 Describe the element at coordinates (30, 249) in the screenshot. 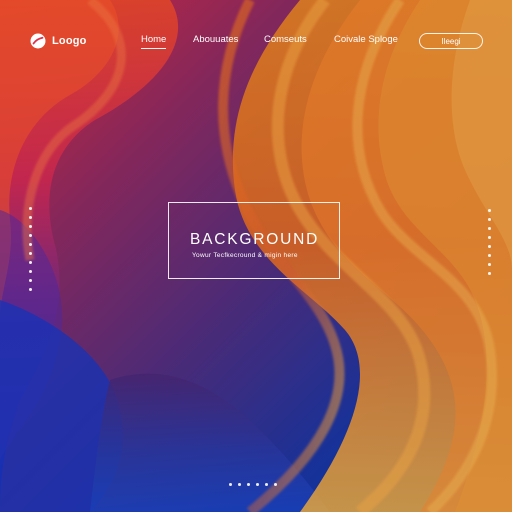

I see `left-pagination-dots` at that location.